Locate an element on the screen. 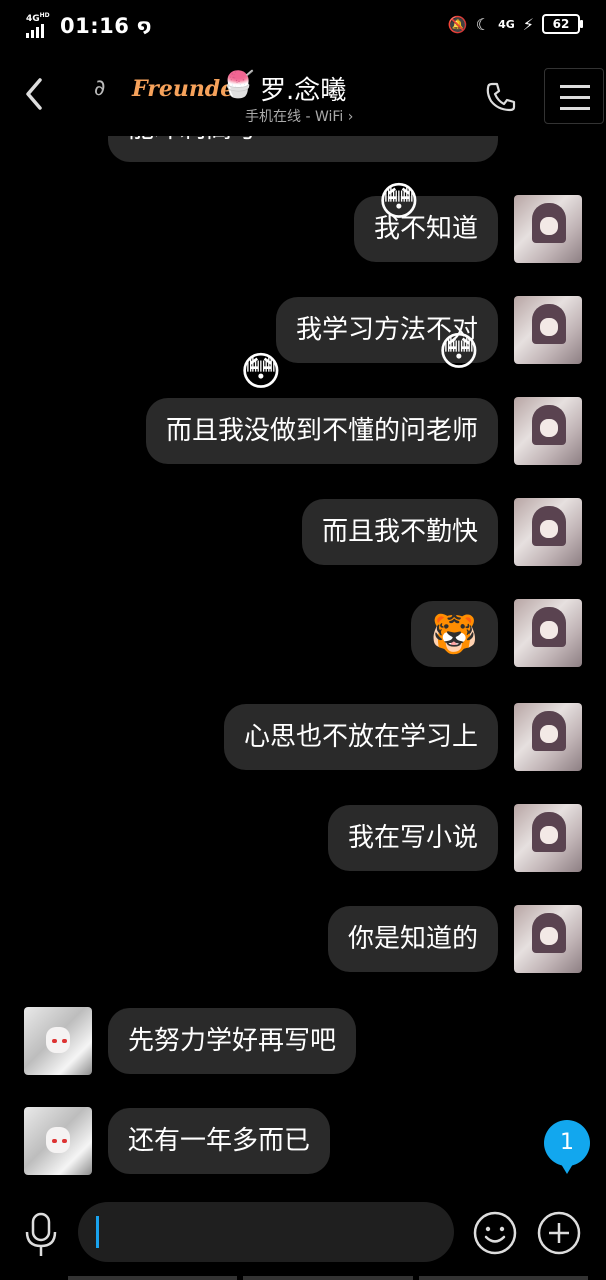 Image resolution: width=606 pixels, height=1280 pixels. mute-bell-icon: 🔕 is located at coordinates (457, 24).